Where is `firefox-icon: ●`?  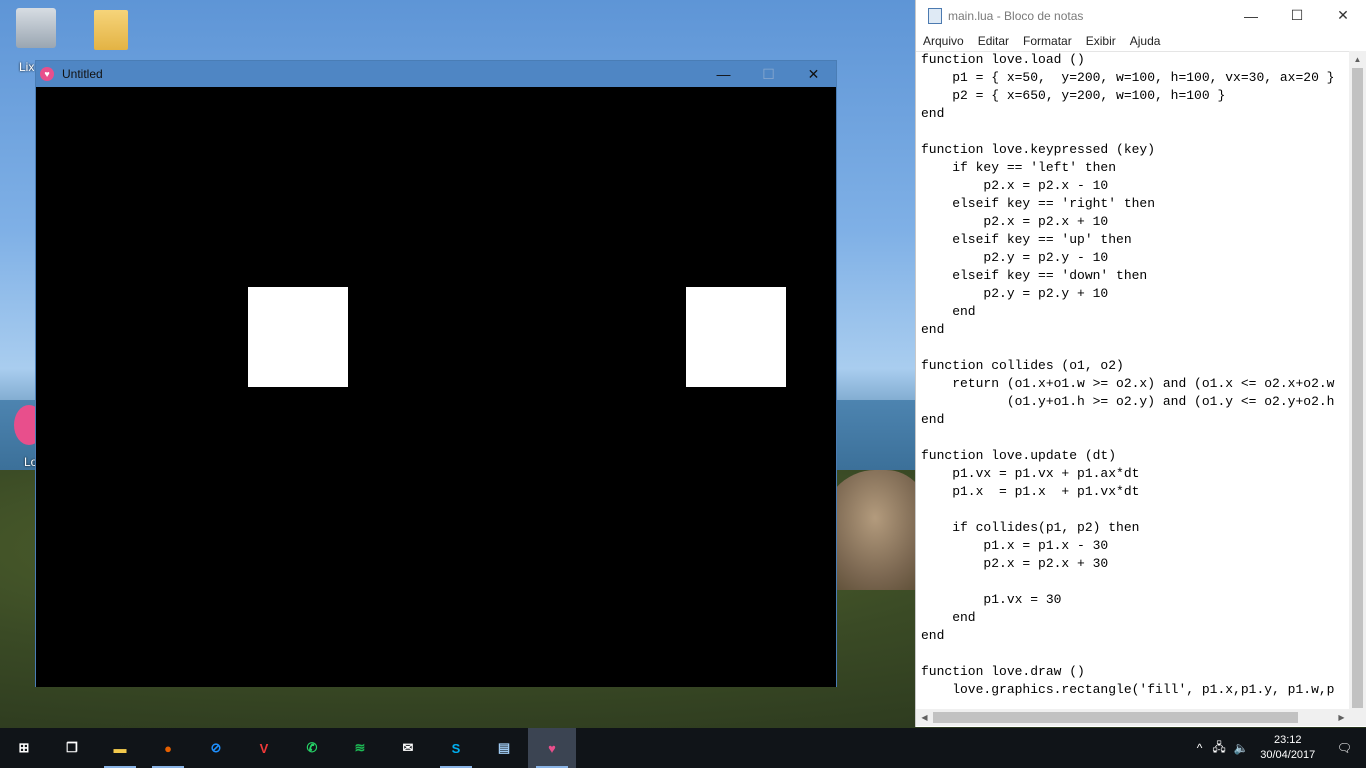
firefox-icon: ● is located at coordinates (168, 748).